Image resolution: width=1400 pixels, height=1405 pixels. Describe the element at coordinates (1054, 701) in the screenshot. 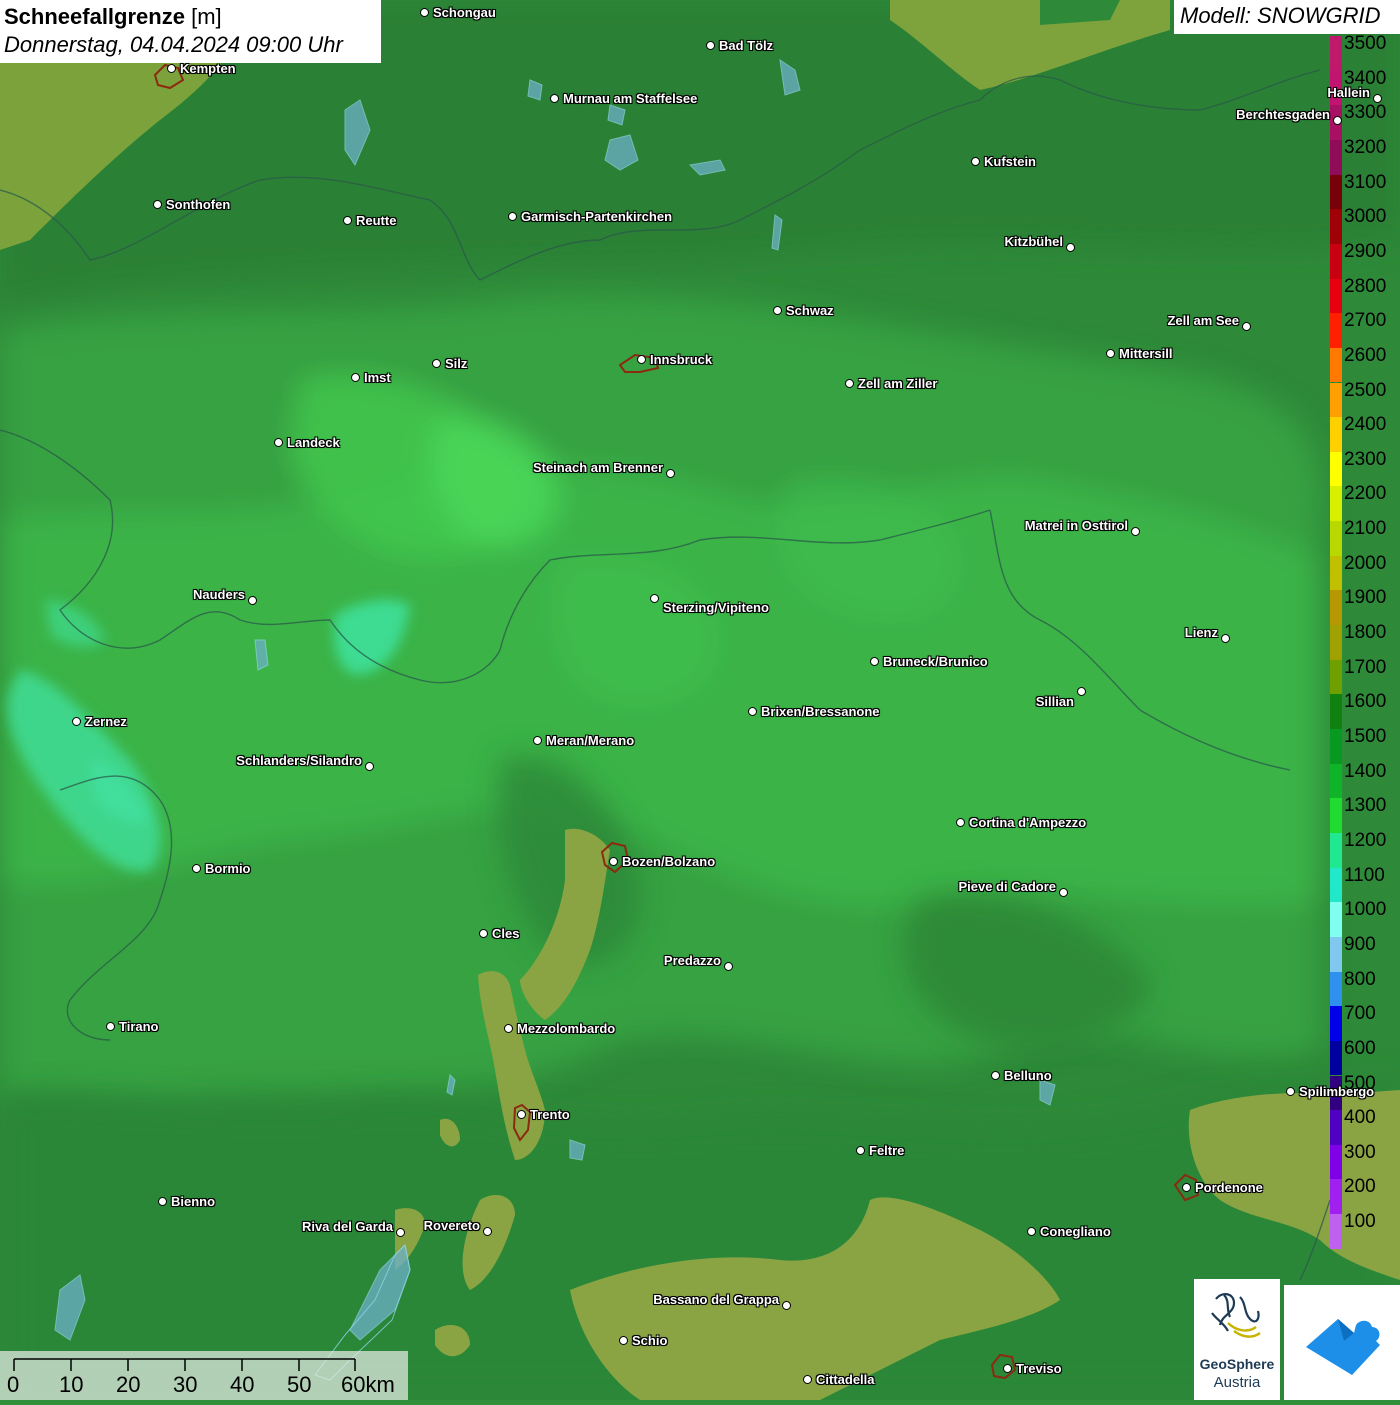

I see `city-label: Sillian` at that location.